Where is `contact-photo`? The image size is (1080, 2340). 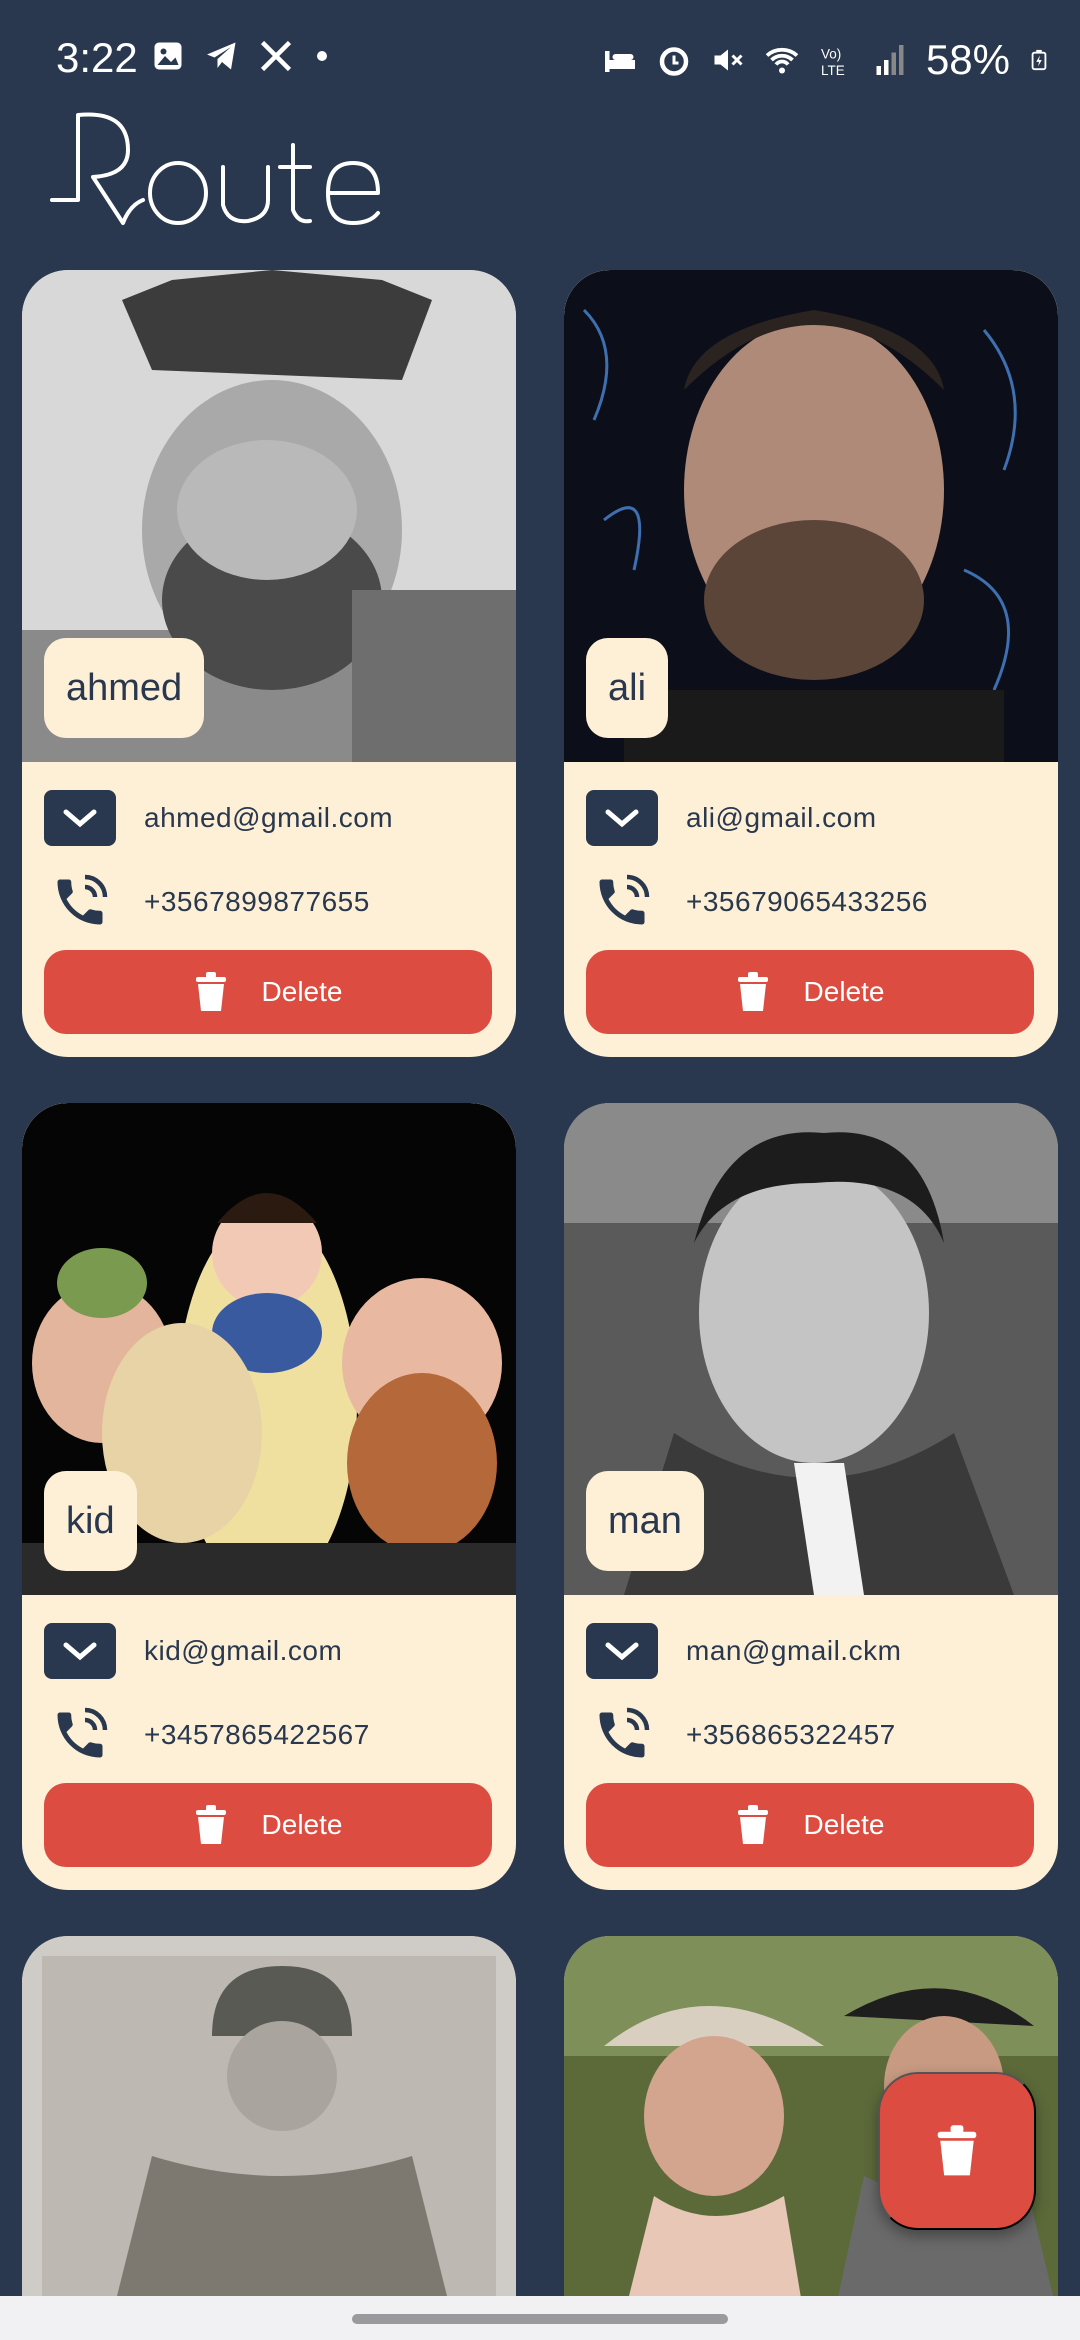
contact-photo is located at coordinates (269, 2126).